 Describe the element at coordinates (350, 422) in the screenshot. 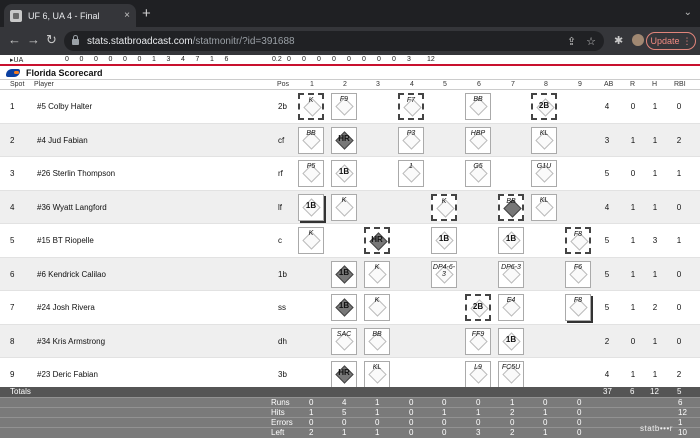

I see `linescore-row: Errors 0 0 0 0 0 0 0 0 0 1` at that location.